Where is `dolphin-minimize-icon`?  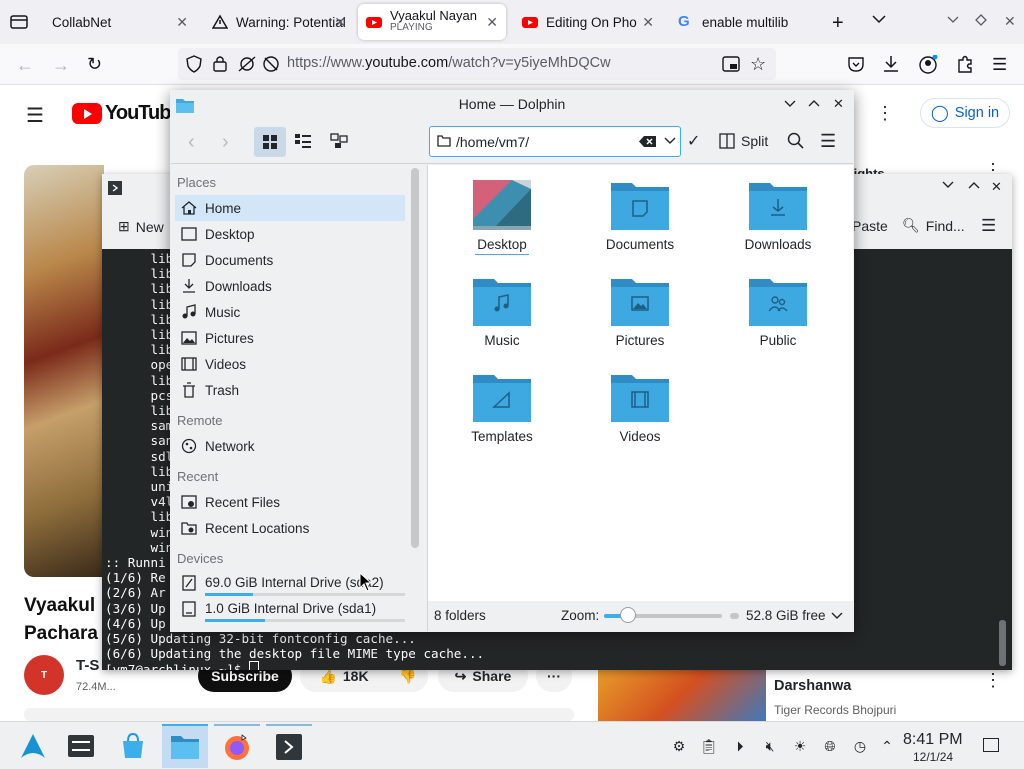
dolphin-minimize-icon is located at coordinates (790, 104).